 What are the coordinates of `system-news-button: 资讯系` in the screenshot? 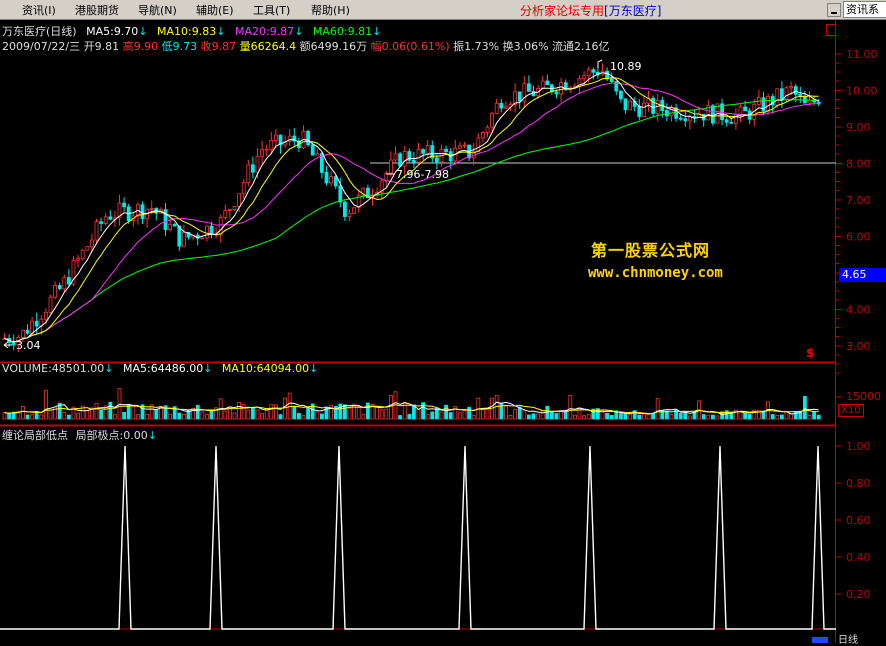 It's located at (864, 9).